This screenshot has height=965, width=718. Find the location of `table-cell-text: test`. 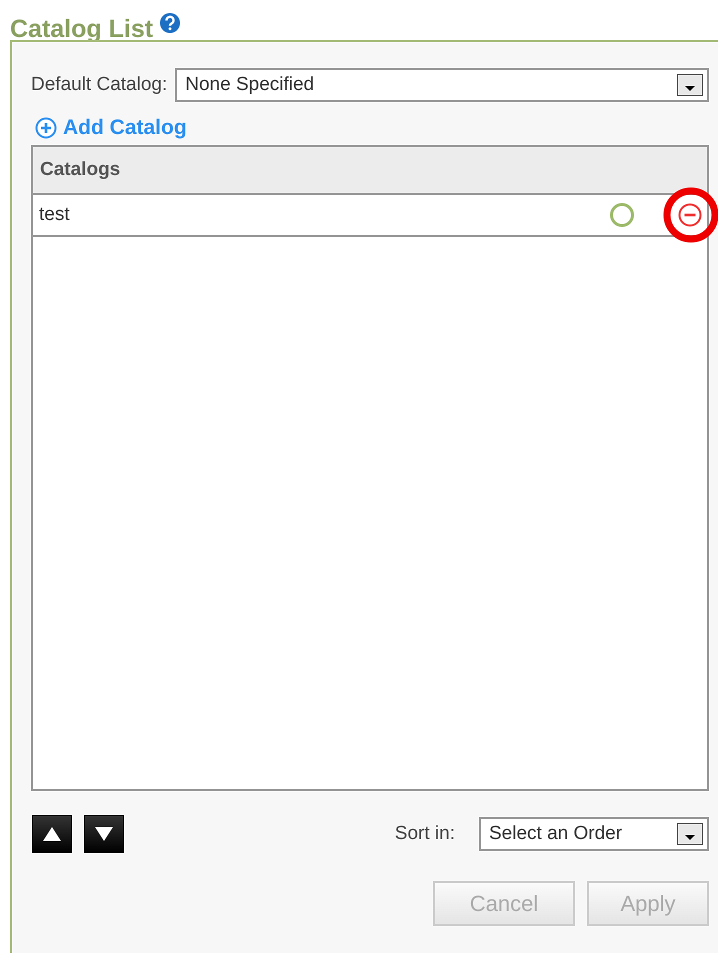

table-cell-text: test is located at coordinates (55, 215).